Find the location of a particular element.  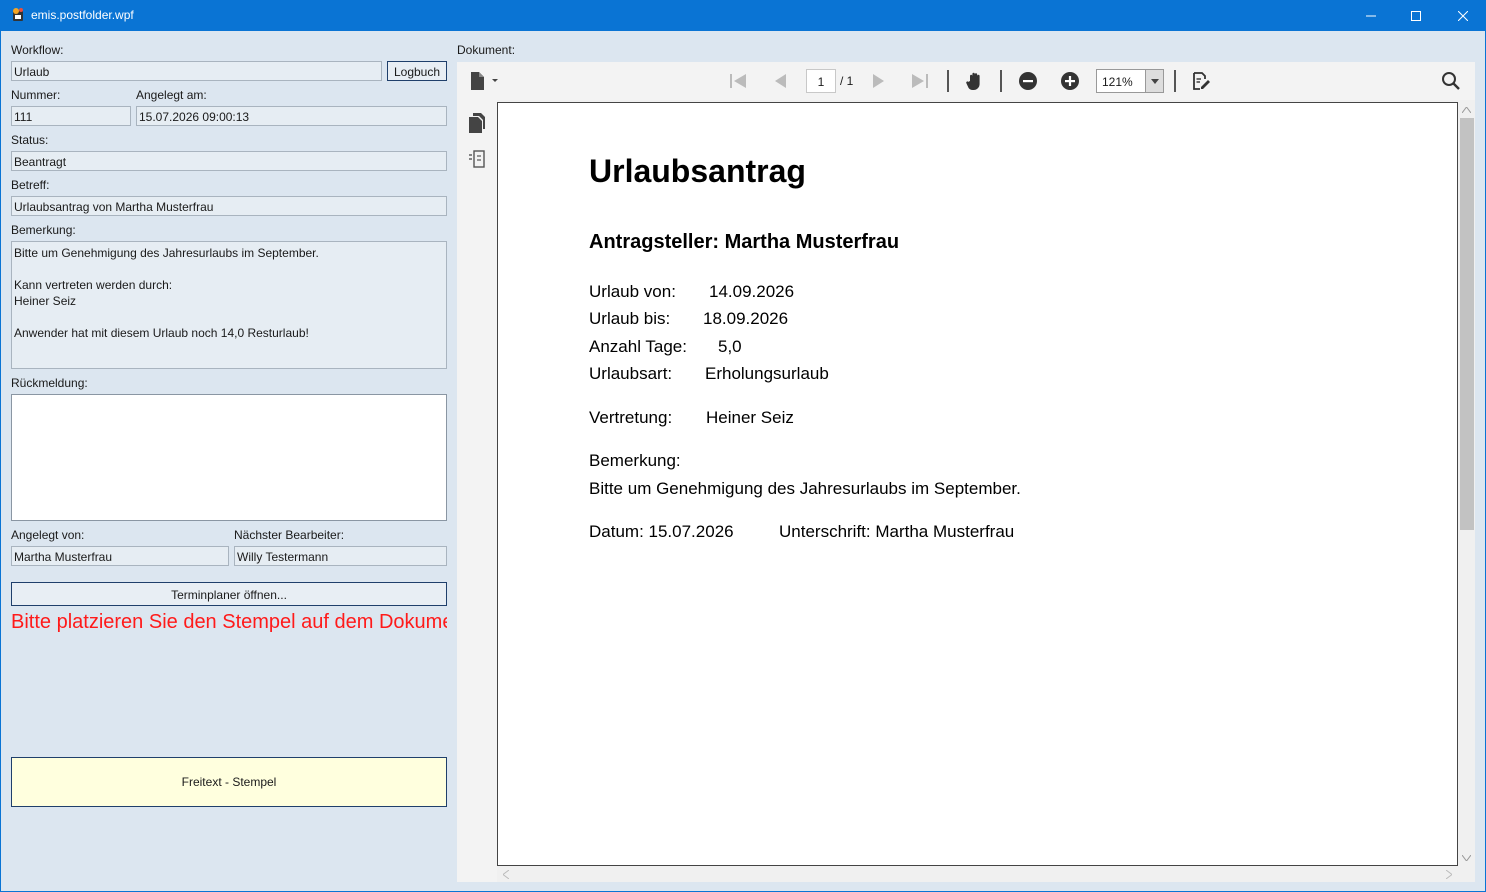

workflow-label: Workflow: is located at coordinates (37, 50).